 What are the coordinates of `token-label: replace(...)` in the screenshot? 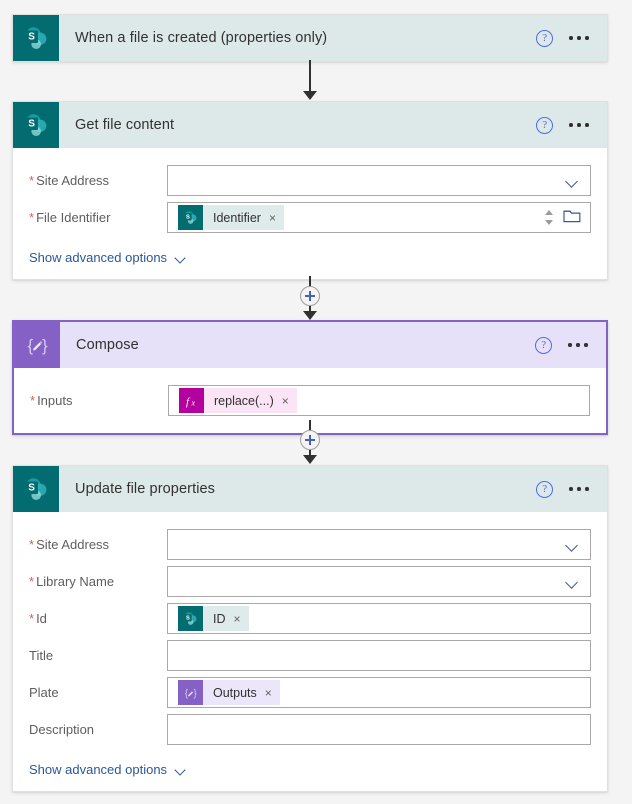 It's located at (244, 400).